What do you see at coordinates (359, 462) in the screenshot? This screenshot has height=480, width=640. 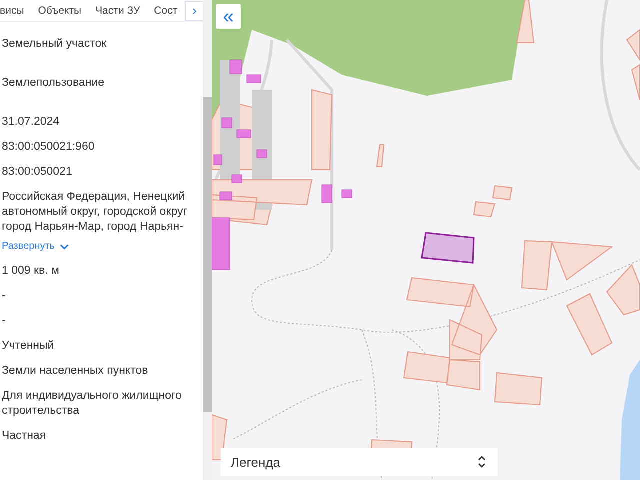 I see `legend-bar: Легенда` at bounding box center [359, 462].